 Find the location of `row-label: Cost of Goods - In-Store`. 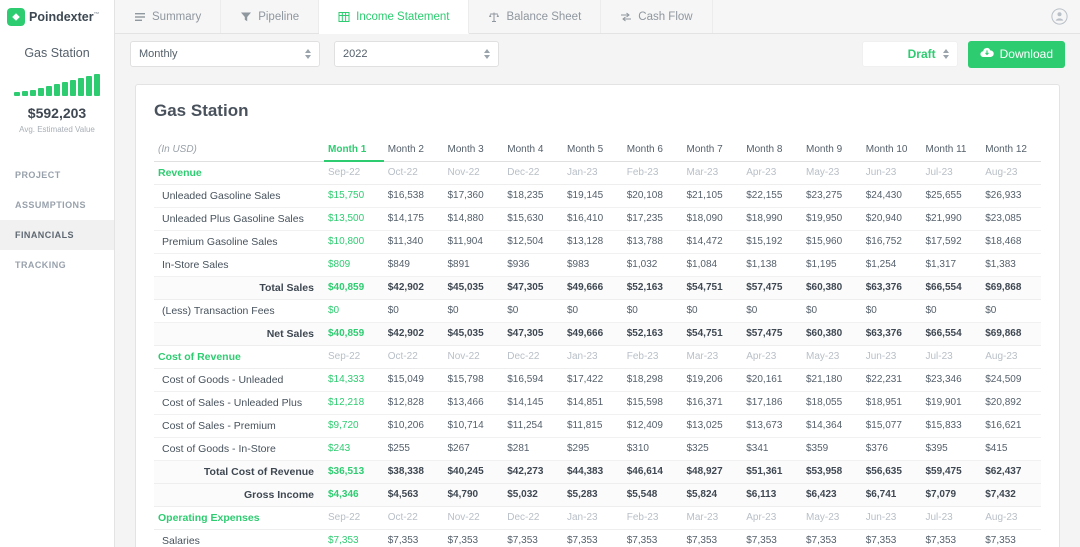

row-label: Cost of Goods - In-Store is located at coordinates (239, 449).